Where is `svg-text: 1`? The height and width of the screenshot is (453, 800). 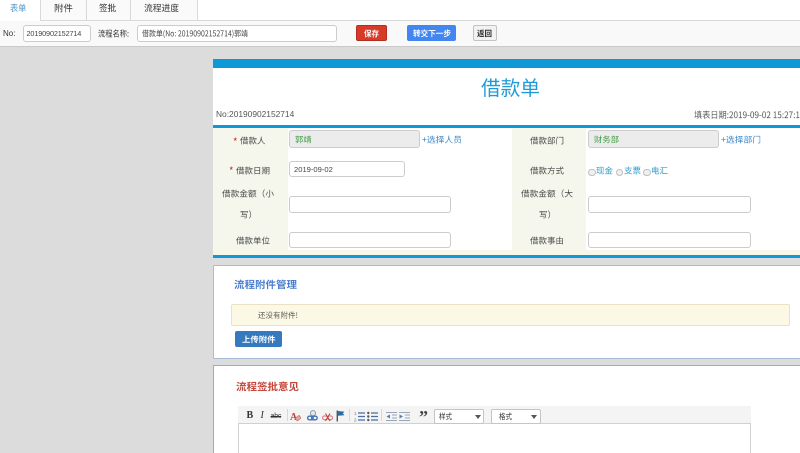
svg-text: 1 is located at coordinates (355, 413).